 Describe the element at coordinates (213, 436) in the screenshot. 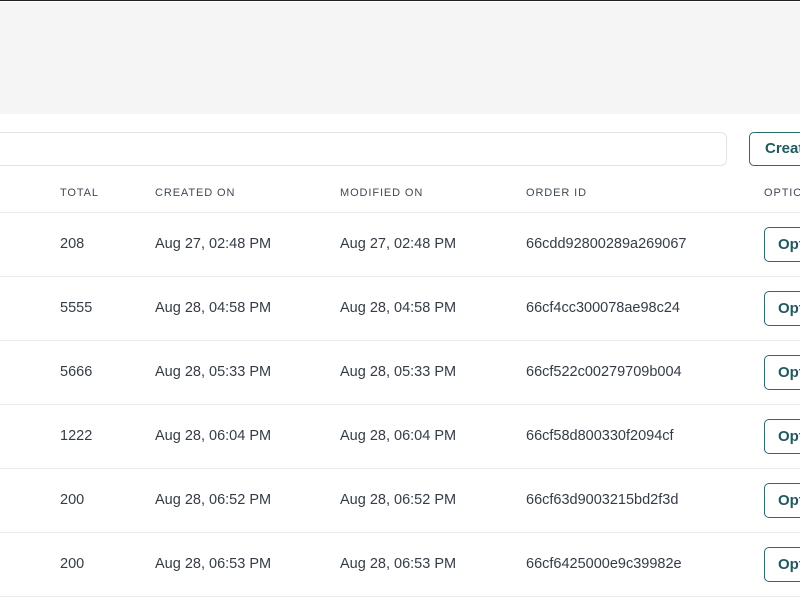

I see `cell-created-on: Aug 28, 06:04 PM` at that location.